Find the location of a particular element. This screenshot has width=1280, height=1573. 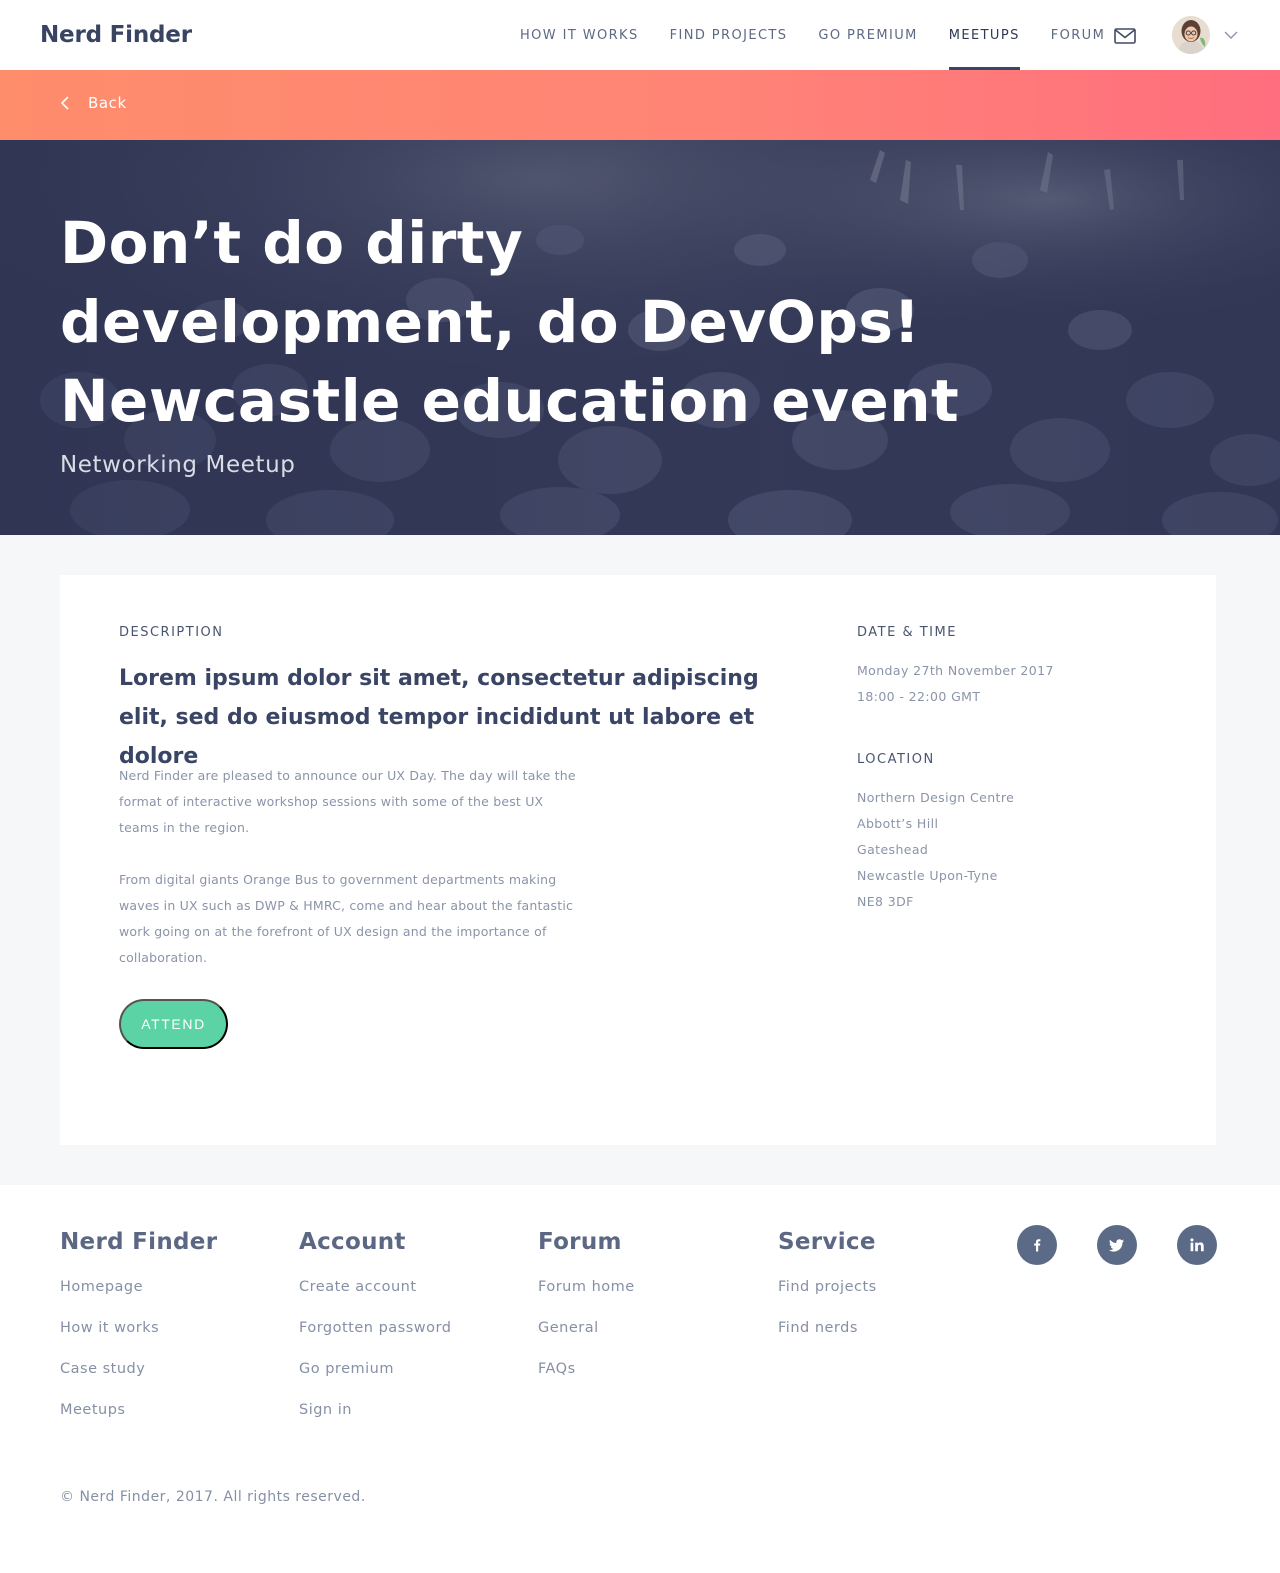

event-time: 18:00 - 22:00 GMT is located at coordinates (919, 696).